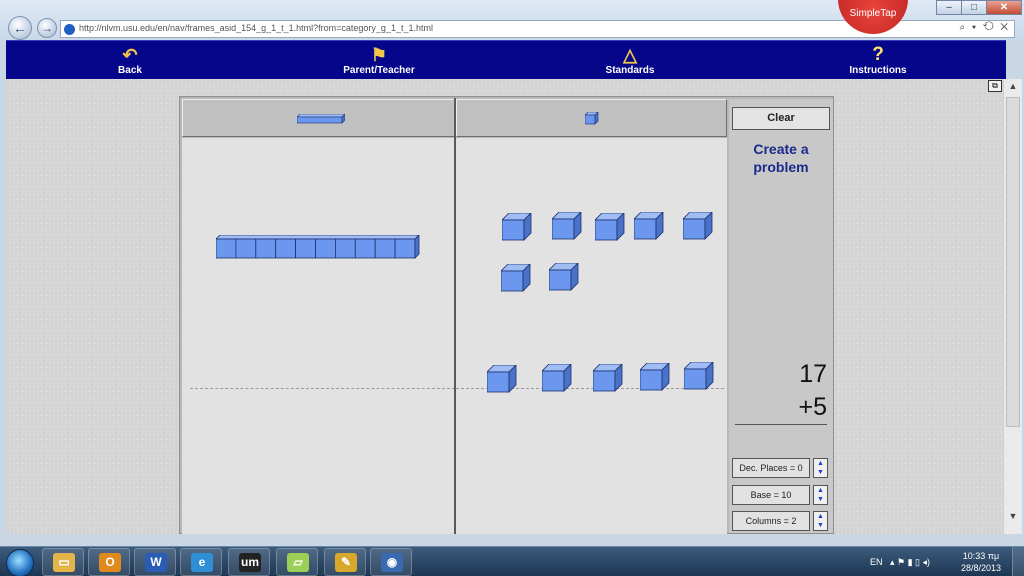 This screenshot has width=1024, height=576. What do you see at coordinates (878, 54) in the screenshot?
I see `question-mark-icon: ?` at bounding box center [878, 54].